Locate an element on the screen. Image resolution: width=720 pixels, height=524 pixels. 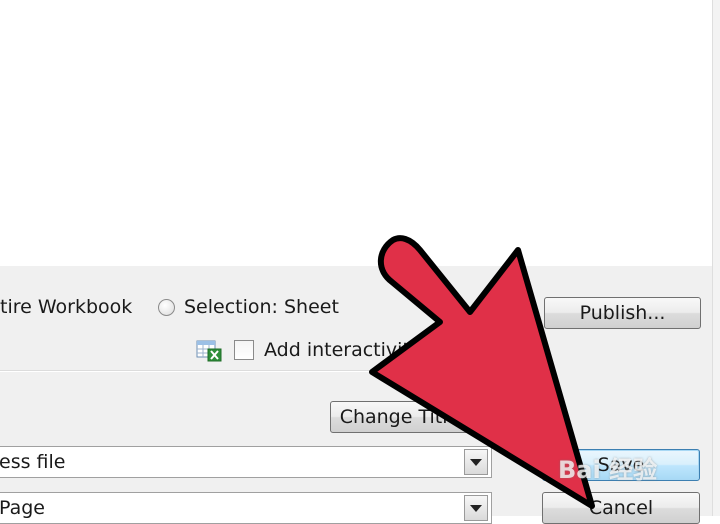
save-button: Save is located at coordinates (621, 465).